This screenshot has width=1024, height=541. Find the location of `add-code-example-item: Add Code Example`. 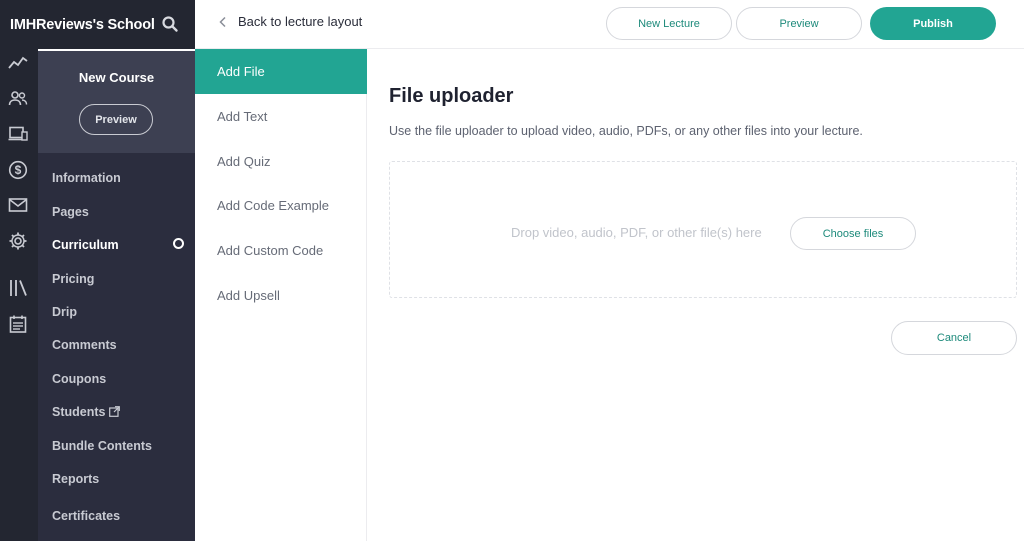

add-code-example-item: Add Code Example is located at coordinates (281, 205).